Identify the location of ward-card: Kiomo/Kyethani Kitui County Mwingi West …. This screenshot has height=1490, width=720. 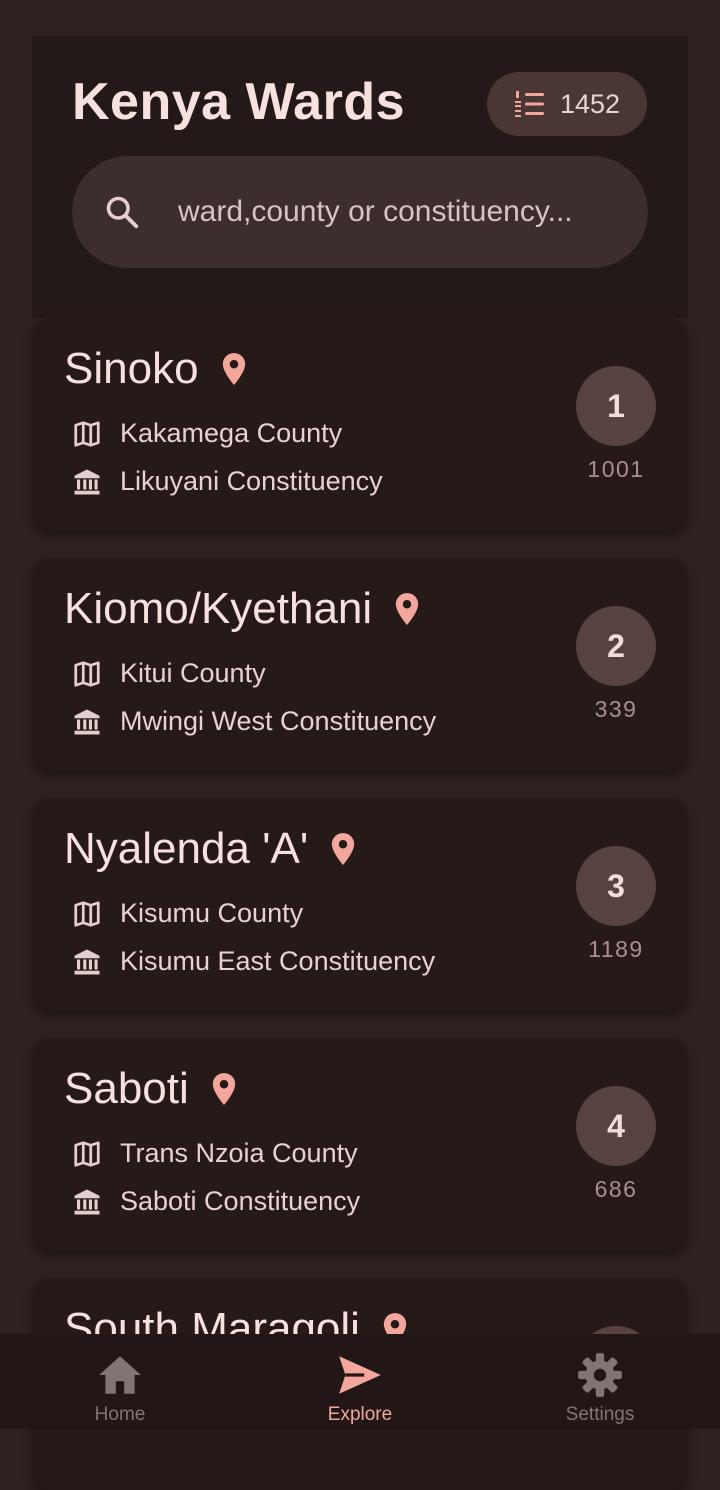
(360, 664).